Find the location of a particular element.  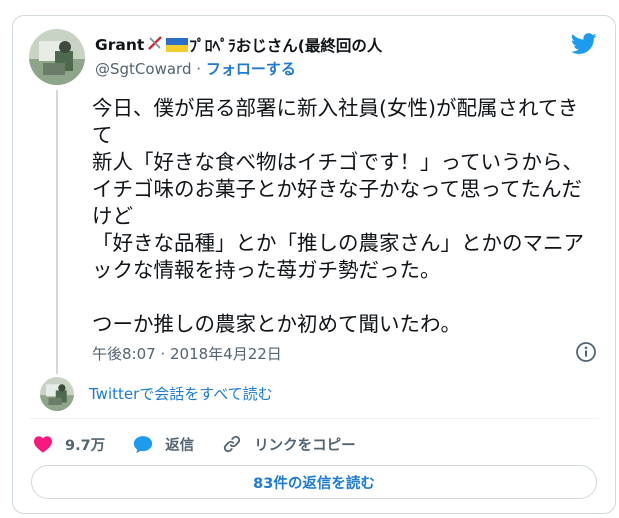

like-button: 9.7万 is located at coordinates (69, 444).